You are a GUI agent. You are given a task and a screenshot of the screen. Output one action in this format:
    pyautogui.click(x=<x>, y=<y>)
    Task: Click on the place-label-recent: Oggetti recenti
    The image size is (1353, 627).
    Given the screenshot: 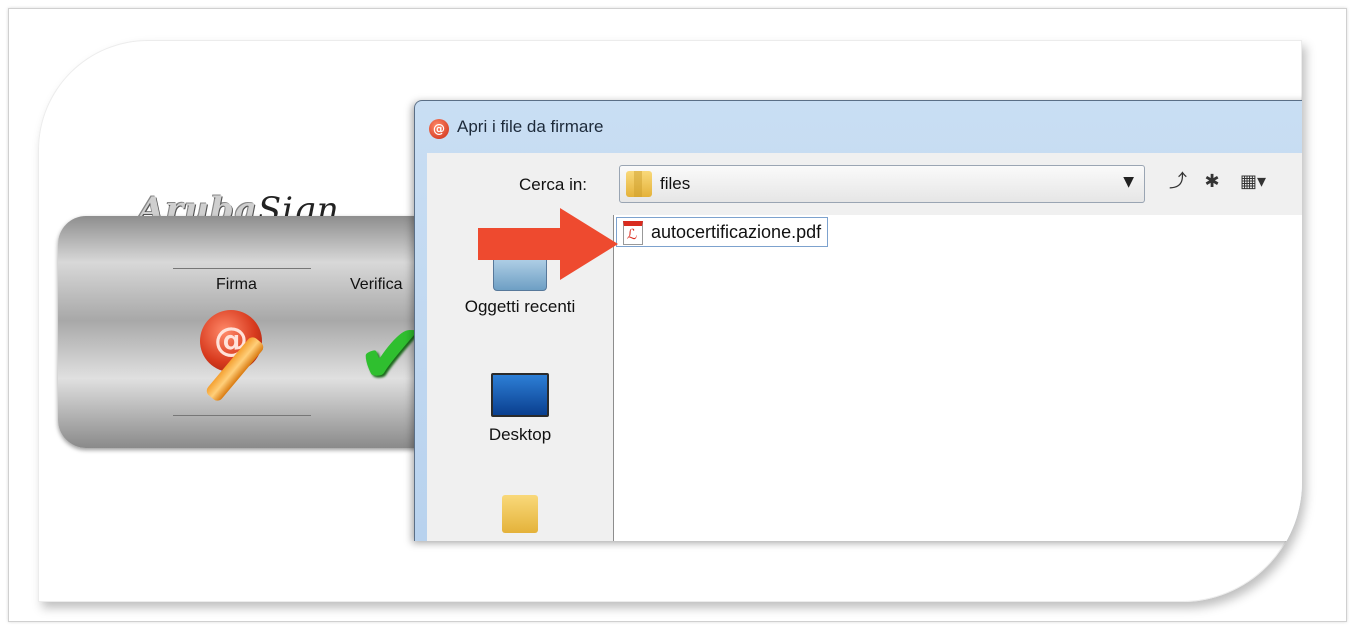 What is the action you would take?
    pyautogui.click(x=520, y=306)
    